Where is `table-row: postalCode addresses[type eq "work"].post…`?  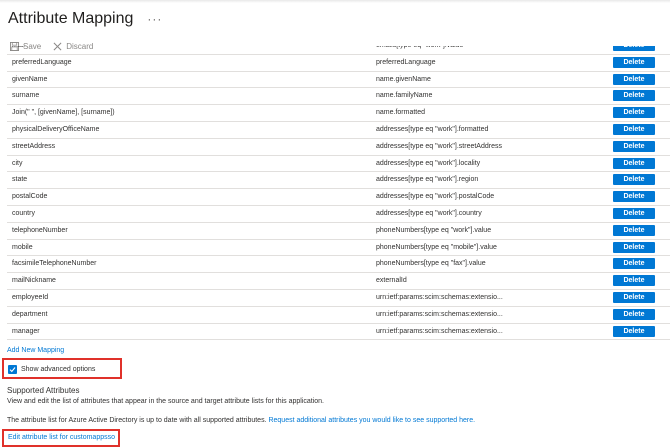 table-row: postalCode addresses[type eq "work"].post… is located at coordinates (338, 197).